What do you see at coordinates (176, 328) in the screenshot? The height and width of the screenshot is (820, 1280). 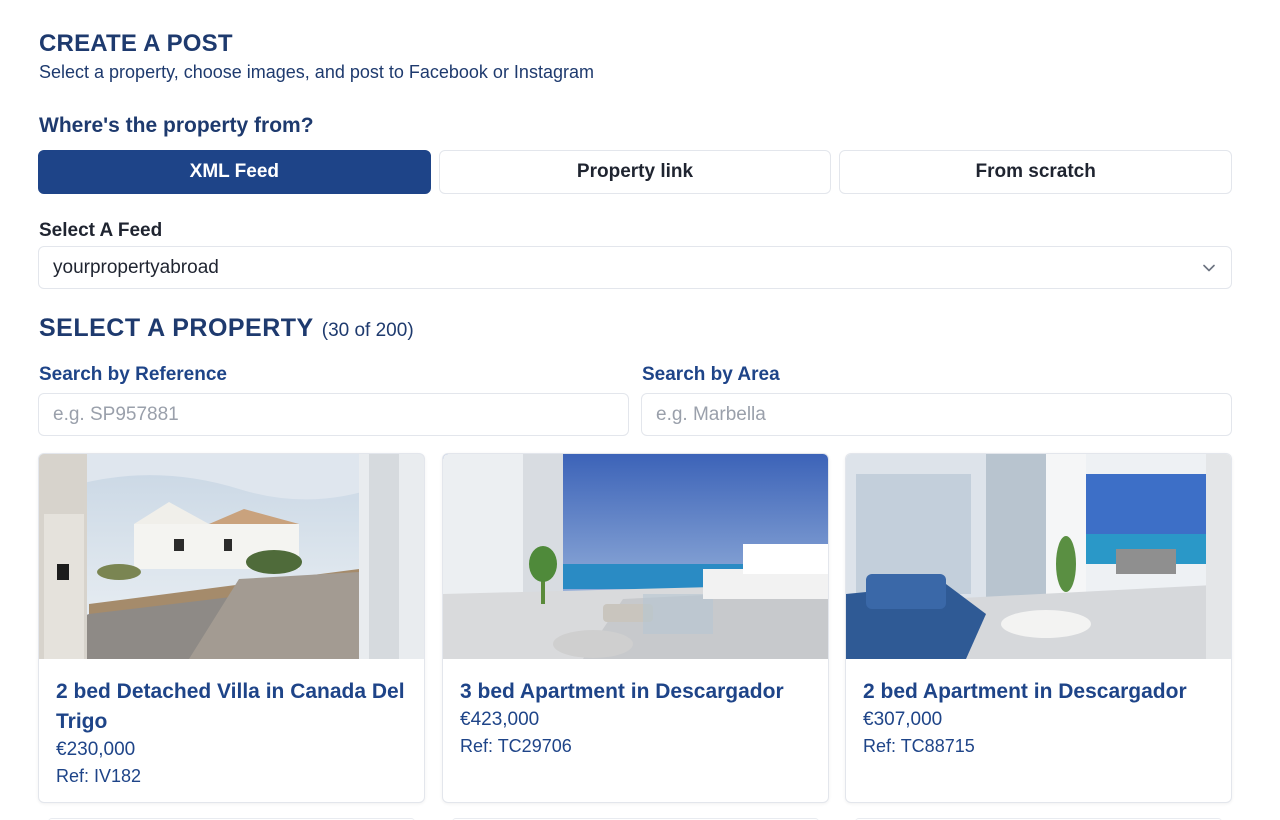 I see `property-title: SELECT A PROPERTY` at bounding box center [176, 328].